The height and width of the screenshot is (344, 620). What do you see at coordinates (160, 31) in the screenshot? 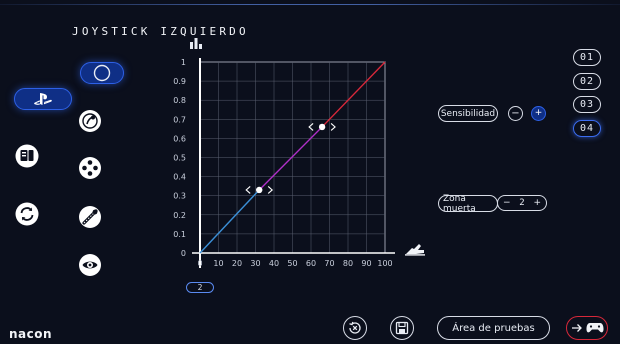
I see `page-title: JOYSTICK IZQUIERDO` at bounding box center [160, 31].